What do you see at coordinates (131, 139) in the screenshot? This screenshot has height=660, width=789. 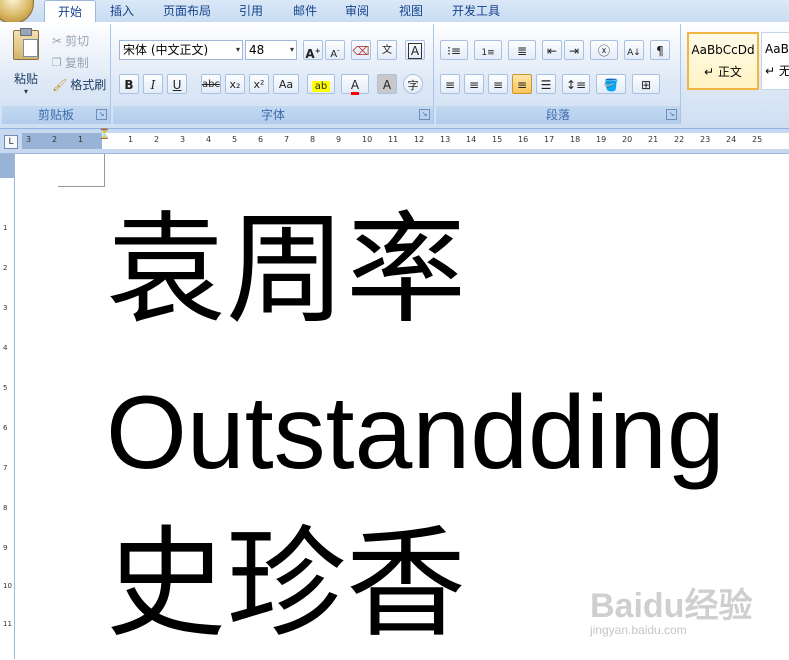 I see `ruler-tick: 1` at bounding box center [131, 139].